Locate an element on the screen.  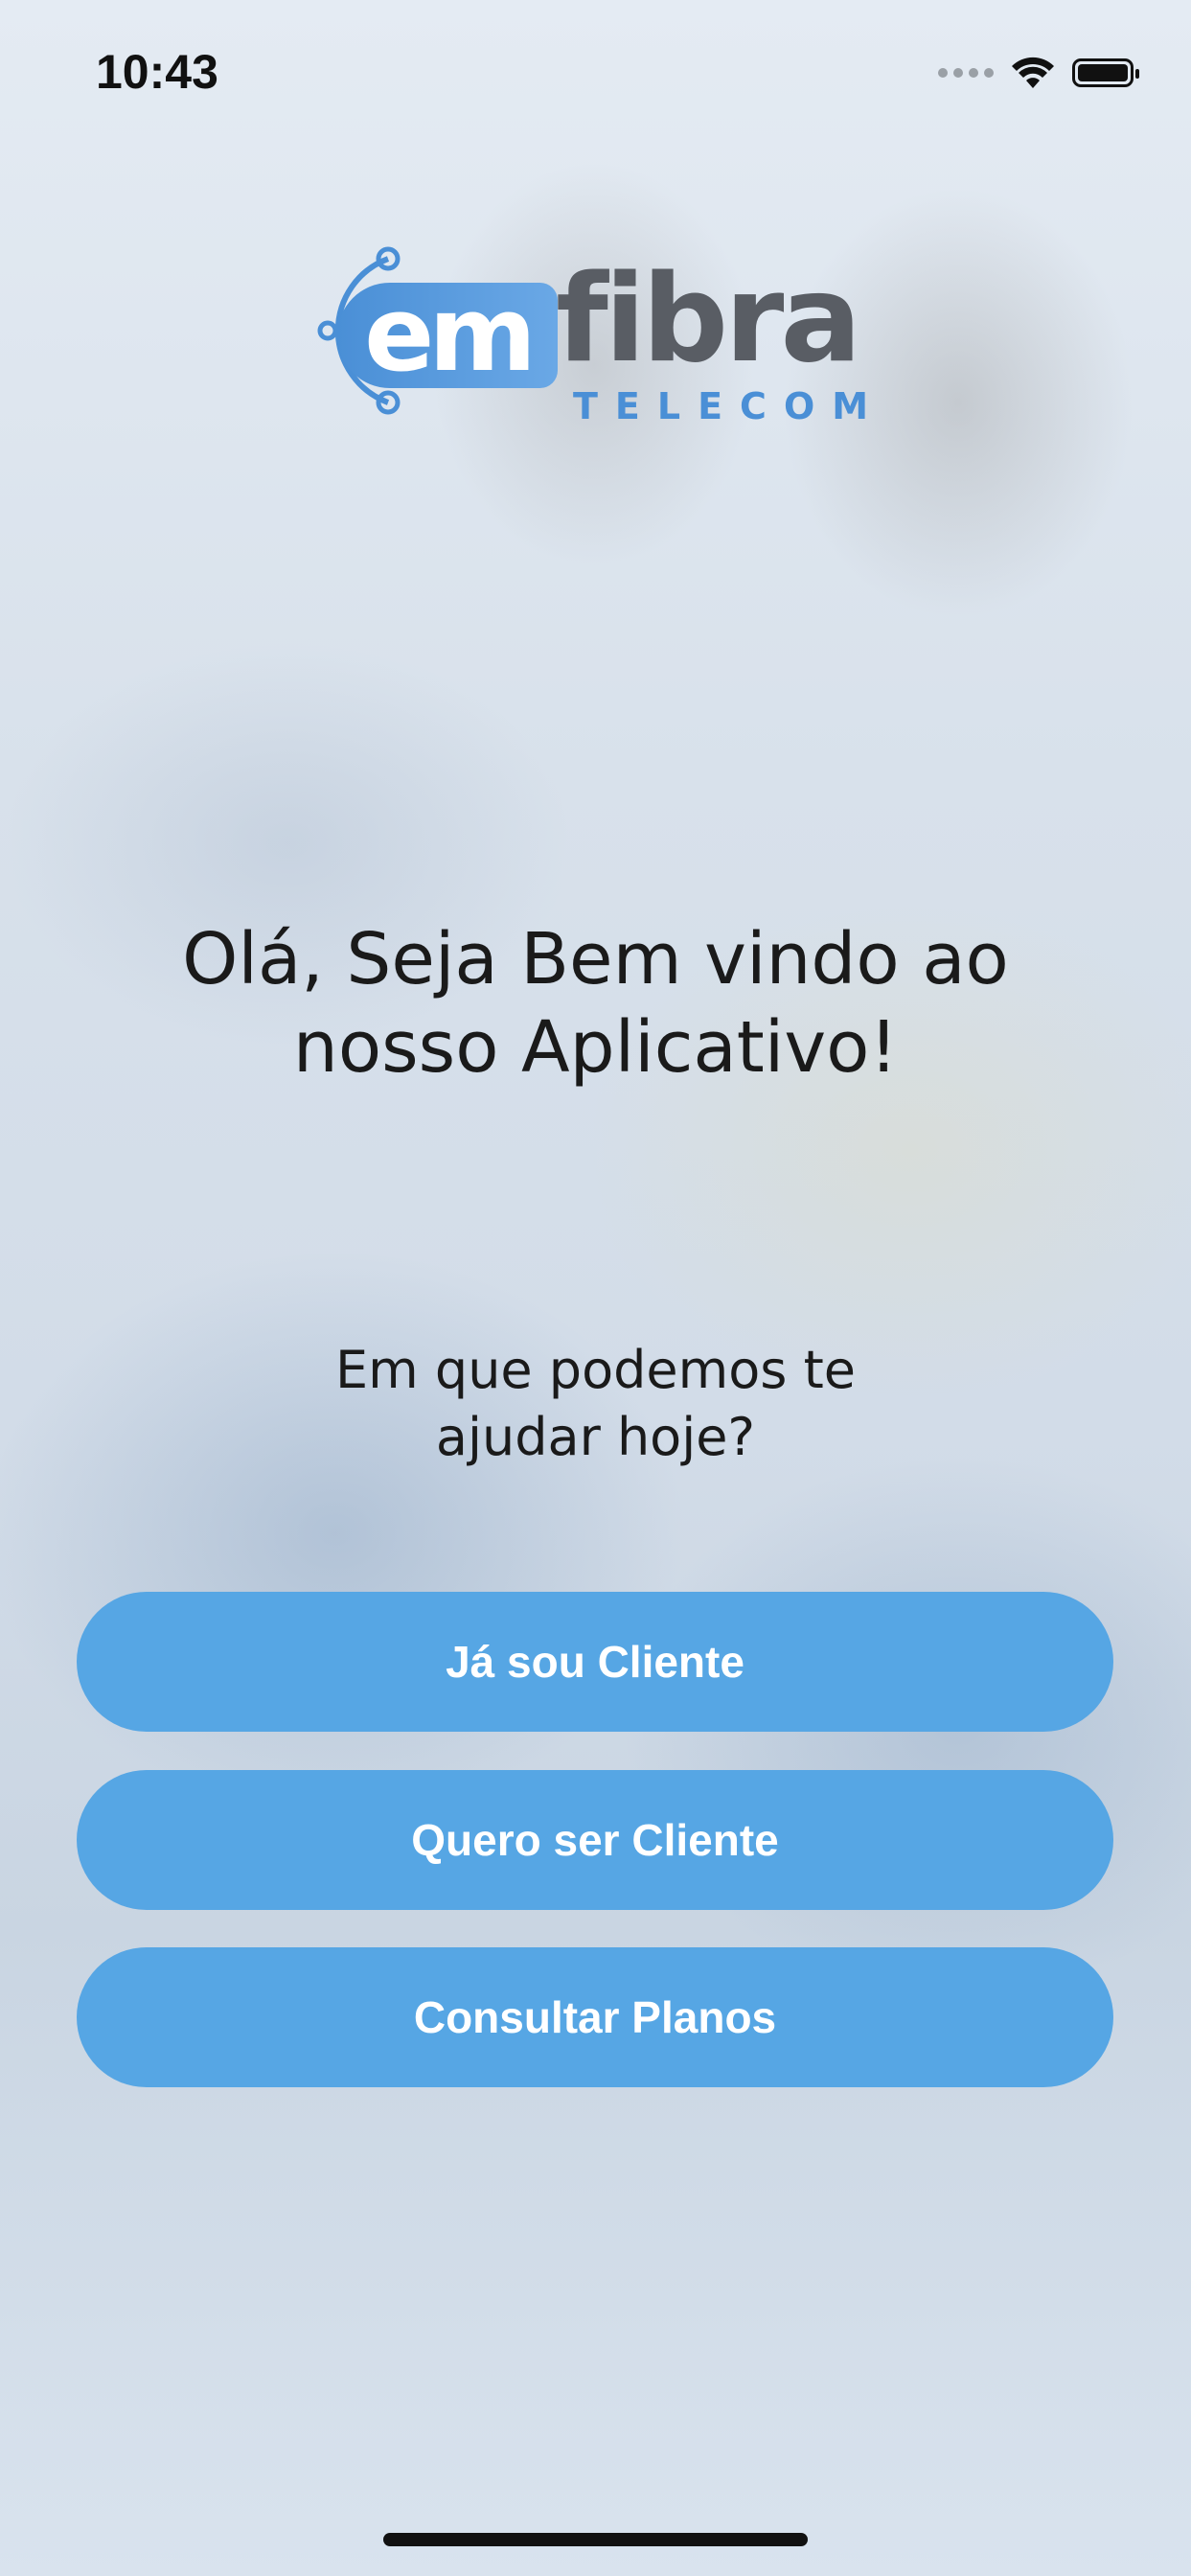
logo-em-text: em is located at coordinates (447, 335).